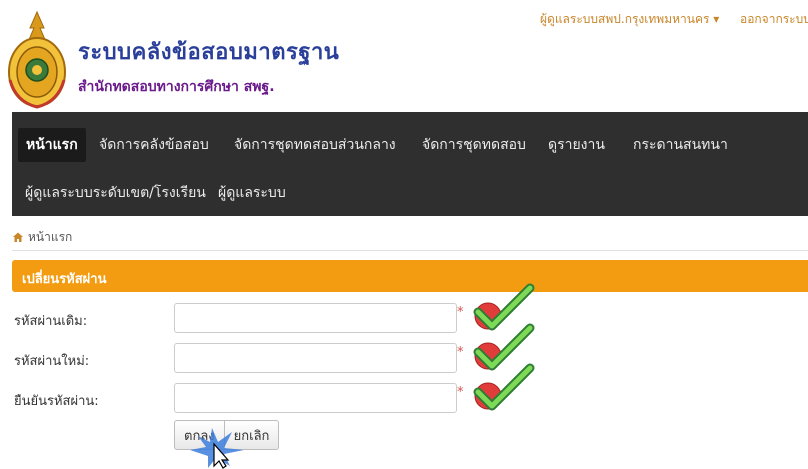  Describe the element at coordinates (474, 145) in the screenshot. I see `nav-manage-tests: จัดการชุดทดสอบ` at that location.